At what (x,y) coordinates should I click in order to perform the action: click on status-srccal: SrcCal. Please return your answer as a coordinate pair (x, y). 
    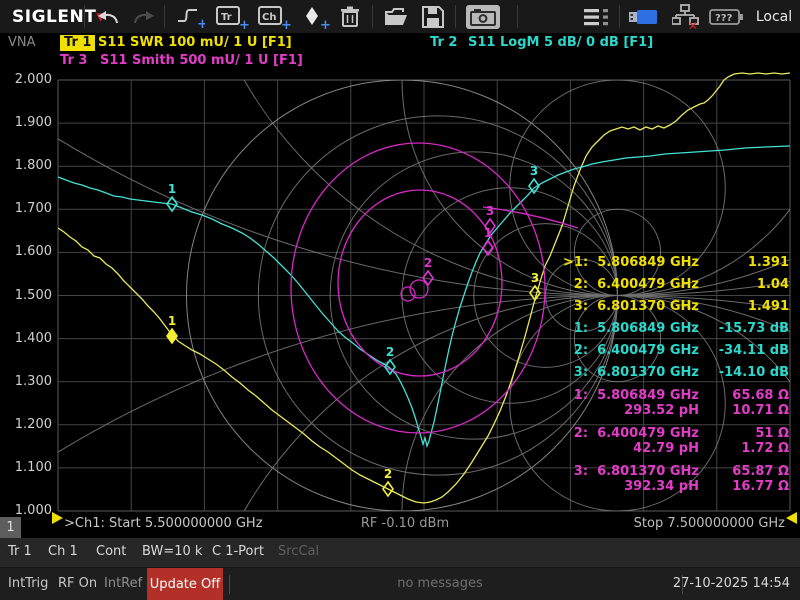
    Looking at the image, I should click on (298, 551).